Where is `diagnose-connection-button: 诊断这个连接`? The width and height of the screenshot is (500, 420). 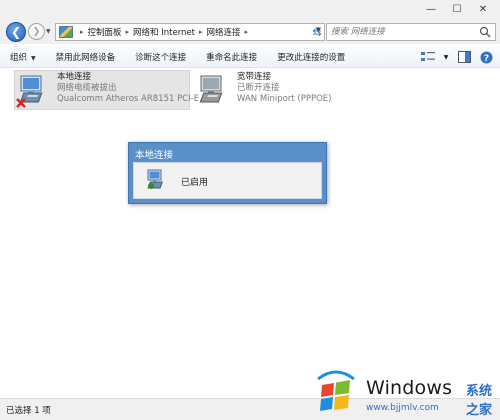 diagnose-connection-button: 诊断这个连接 is located at coordinates (160, 57).